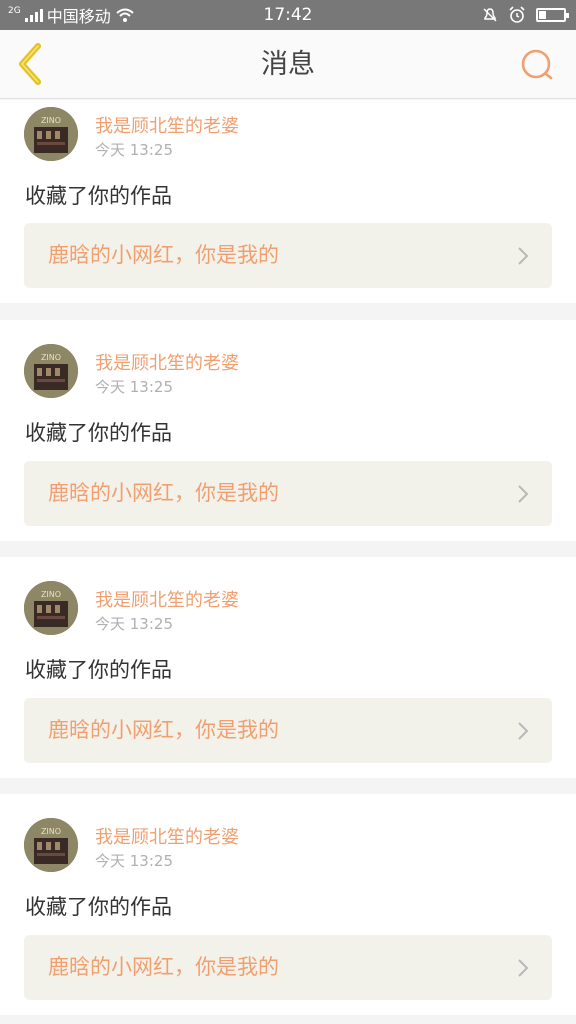 The height and width of the screenshot is (1024, 576). What do you see at coordinates (288, 15) in the screenshot?
I see `status-bar: 2G 中国移动 17:42` at bounding box center [288, 15].